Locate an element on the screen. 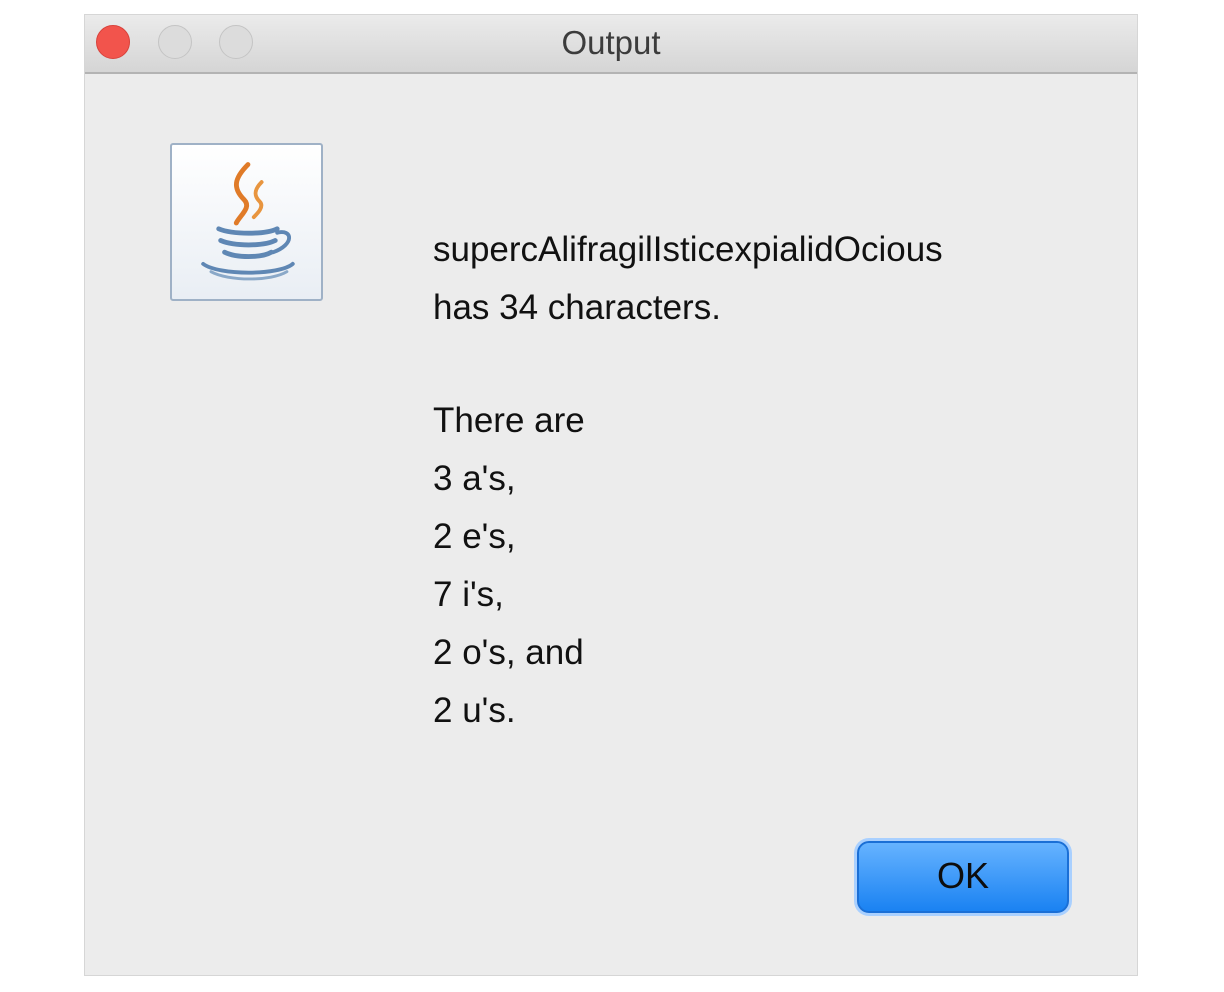 This screenshot has width=1224, height=992. intro-line: There are is located at coordinates (509, 420).